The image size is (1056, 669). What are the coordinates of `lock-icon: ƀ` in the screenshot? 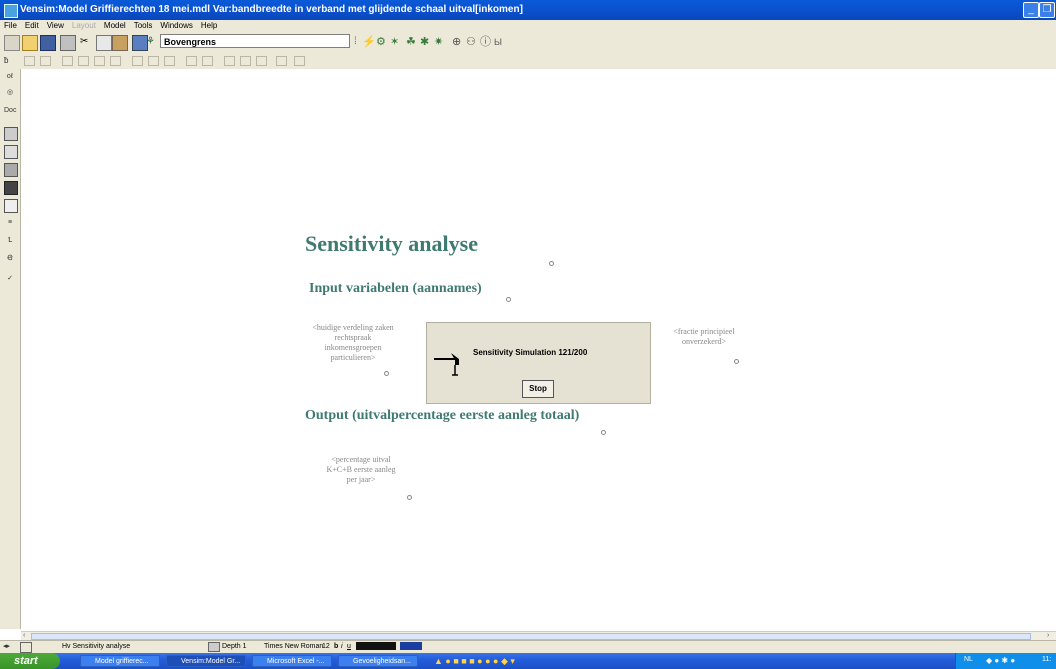 It's located at (9, 61).